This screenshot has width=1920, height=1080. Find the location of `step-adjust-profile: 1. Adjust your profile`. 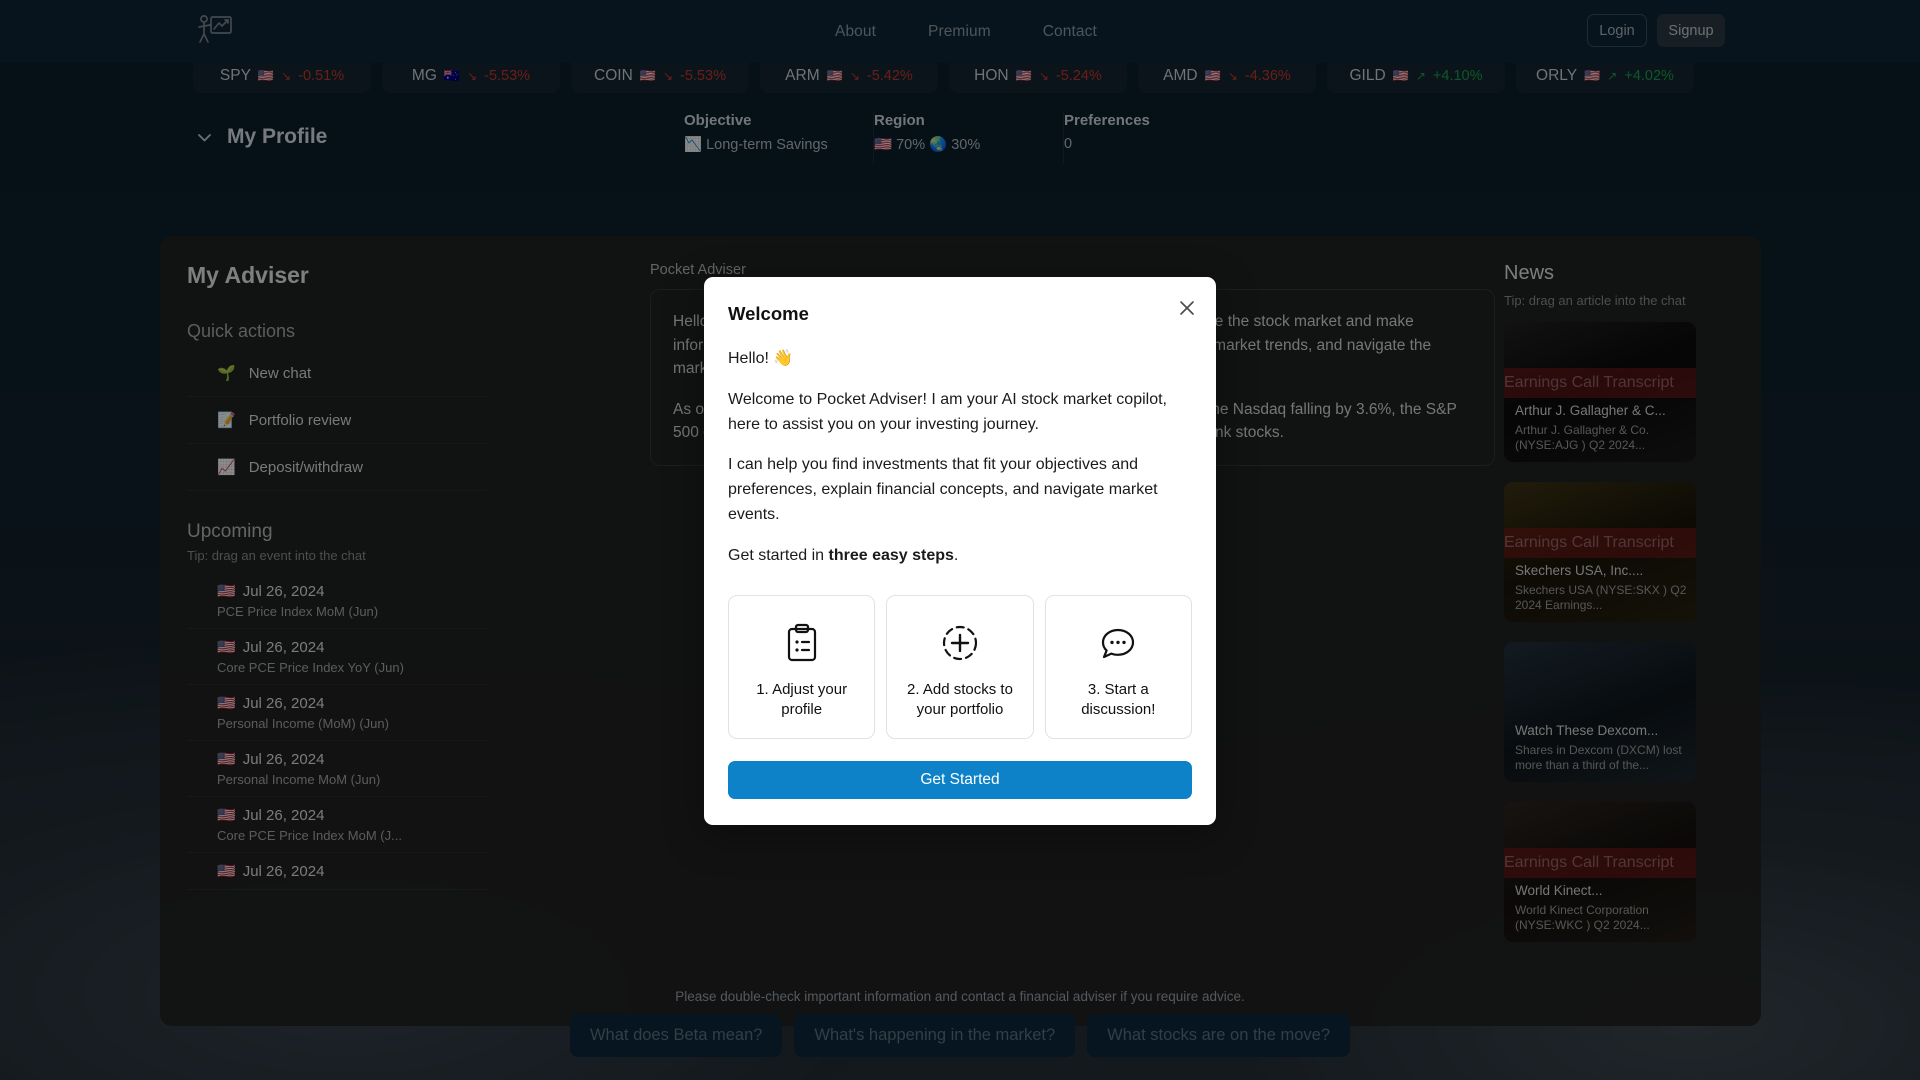

step-adjust-profile: 1. Adjust your profile is located at coordinates (802, 667).